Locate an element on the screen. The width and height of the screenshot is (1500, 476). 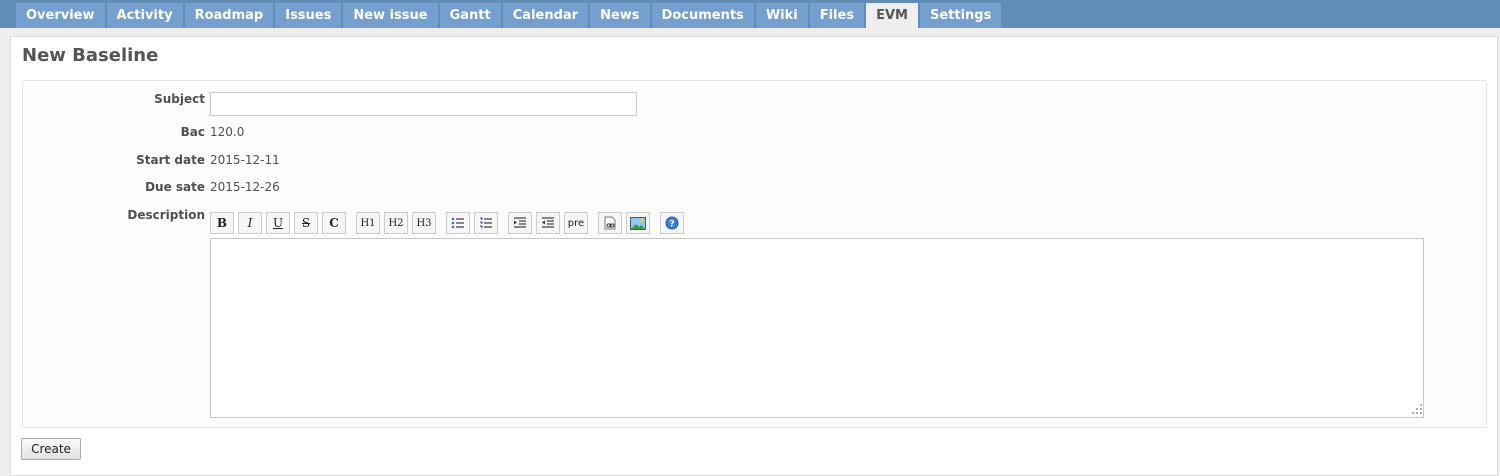
heading2-icon: H2 is located at coordinates (396, 223).